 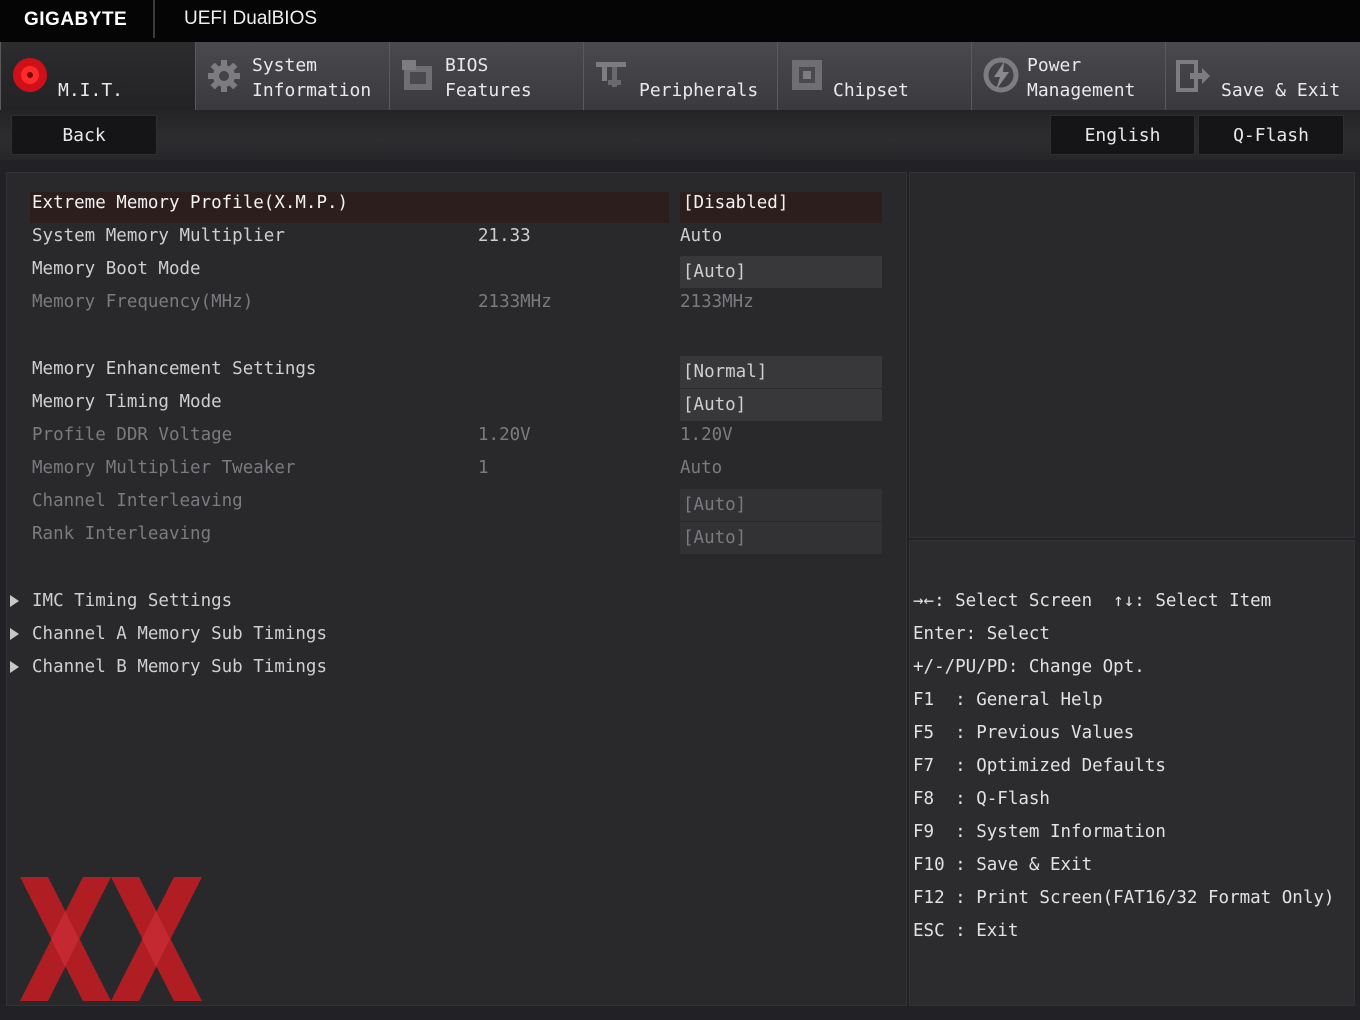 I want to click on tab-system-information-line2: Information, so click(x=312, y=90).